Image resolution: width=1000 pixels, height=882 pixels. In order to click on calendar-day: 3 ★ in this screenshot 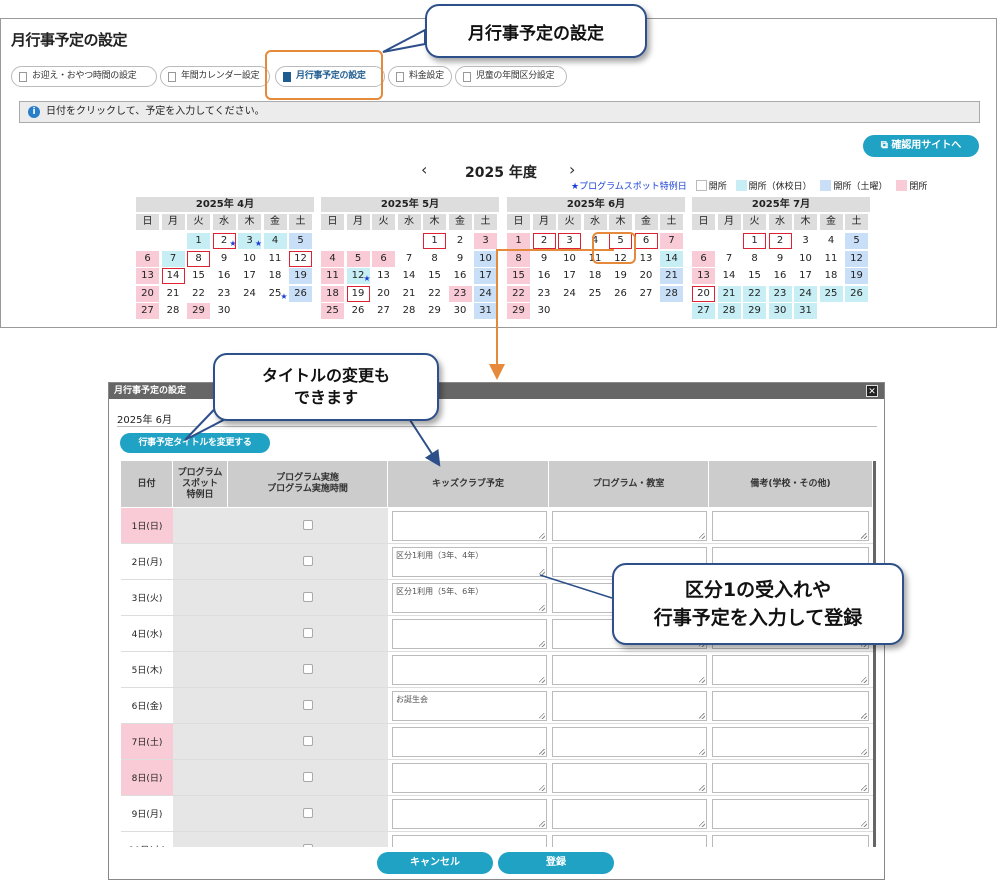, I will do `click(250, 241)`.